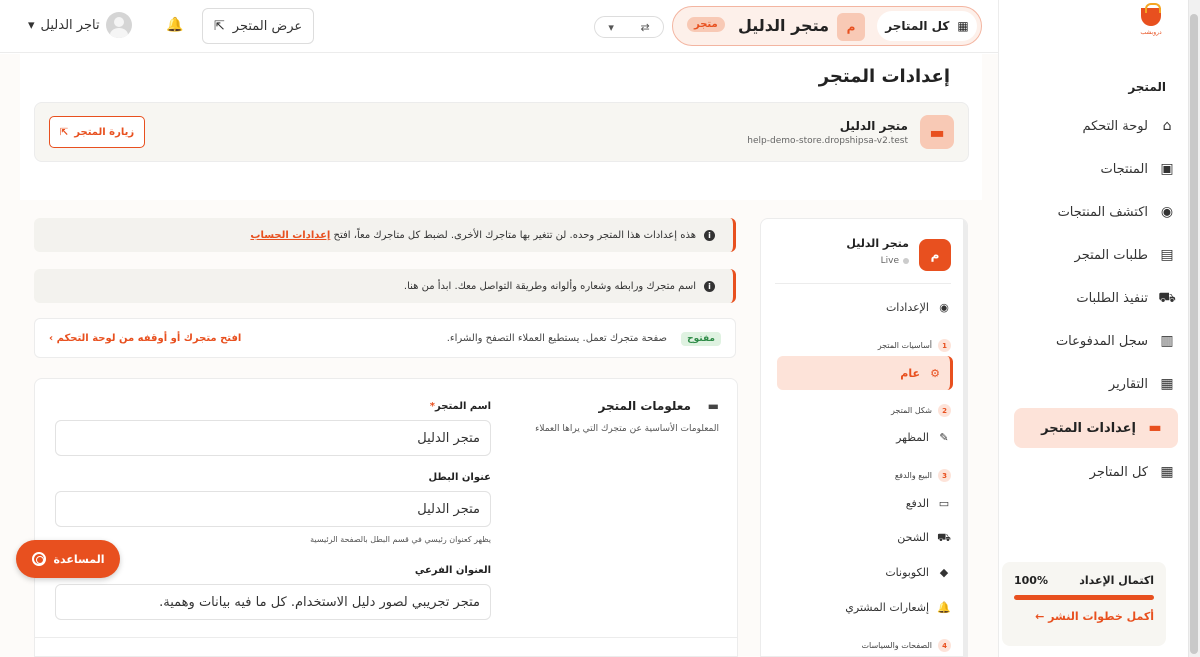  I want to click on settings-nav-label: الدفع, so click(917, 503).